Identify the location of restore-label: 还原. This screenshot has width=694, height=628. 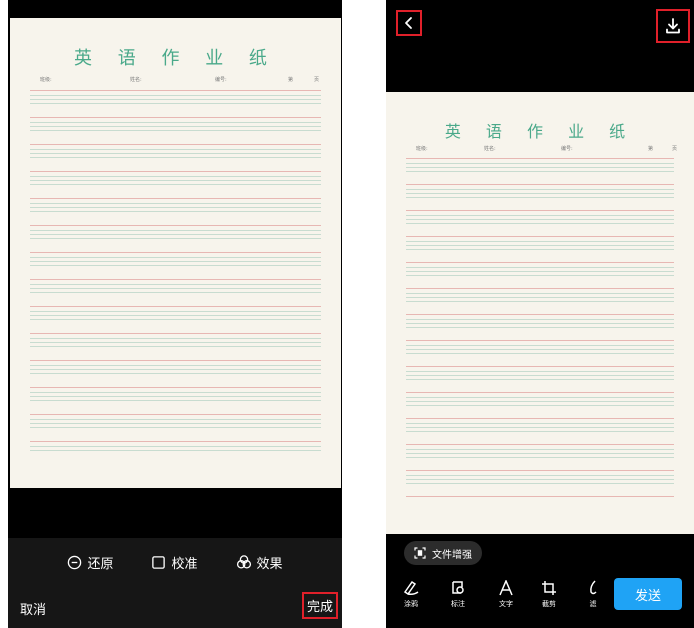
(100, 564).